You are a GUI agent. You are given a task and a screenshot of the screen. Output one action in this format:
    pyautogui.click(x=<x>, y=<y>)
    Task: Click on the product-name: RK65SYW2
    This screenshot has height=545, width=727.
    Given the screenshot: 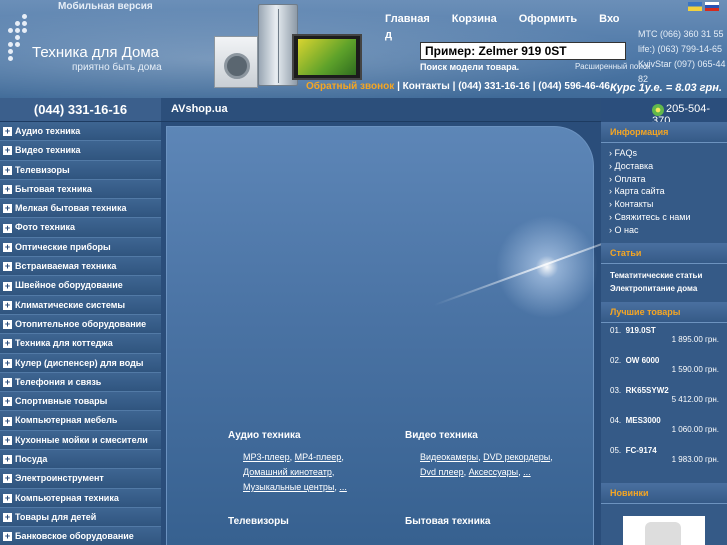 What is the action you would take?
    pyautogui.click(x=647, y=390)
    